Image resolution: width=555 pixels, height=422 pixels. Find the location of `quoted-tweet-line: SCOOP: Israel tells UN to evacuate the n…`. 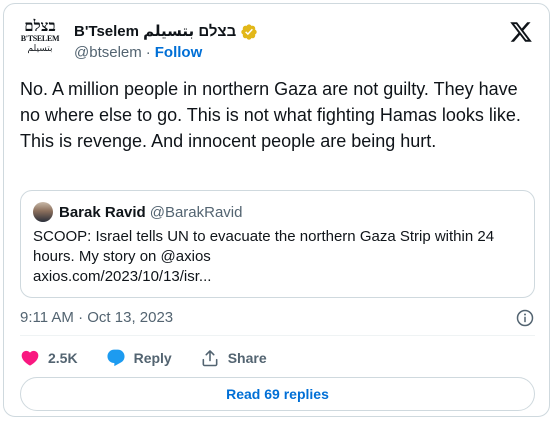

quoted-tweet-line: SCOOP: Israel tells UN to evacuate the n… is located at coordinates (264, 236).